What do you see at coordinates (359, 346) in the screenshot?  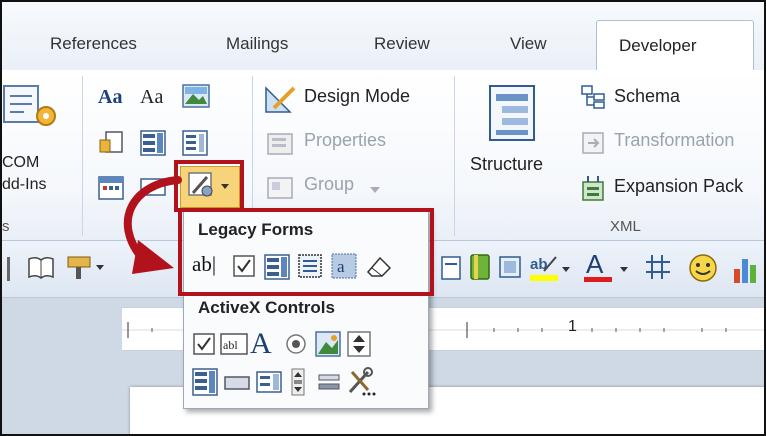 I see `activex-spin-button` at bounding box center [359, 346].